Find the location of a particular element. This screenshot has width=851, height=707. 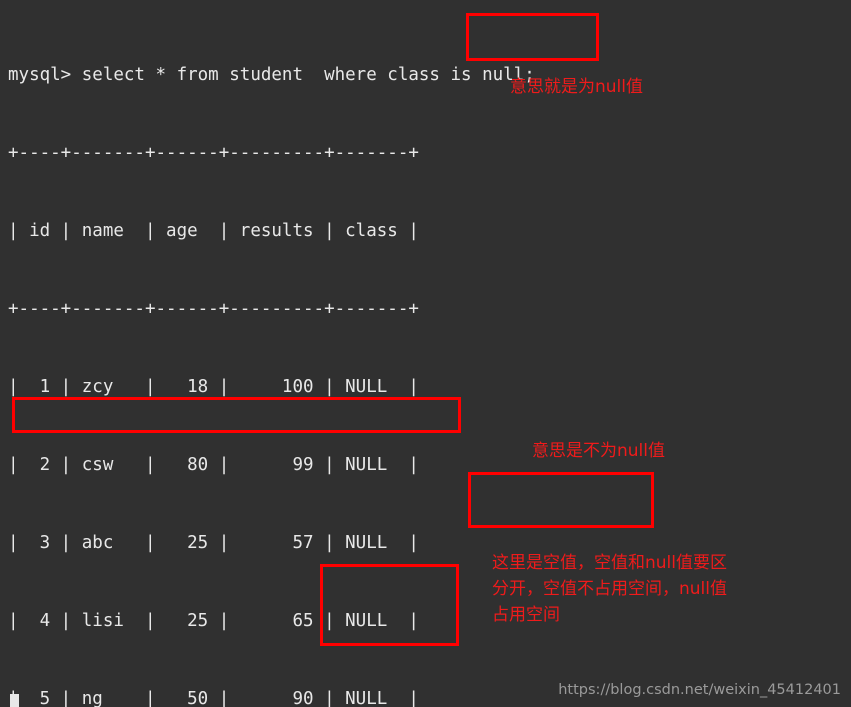

annotation-is-not-null: 意思是不为null值 is located at coordinates (598, 451).